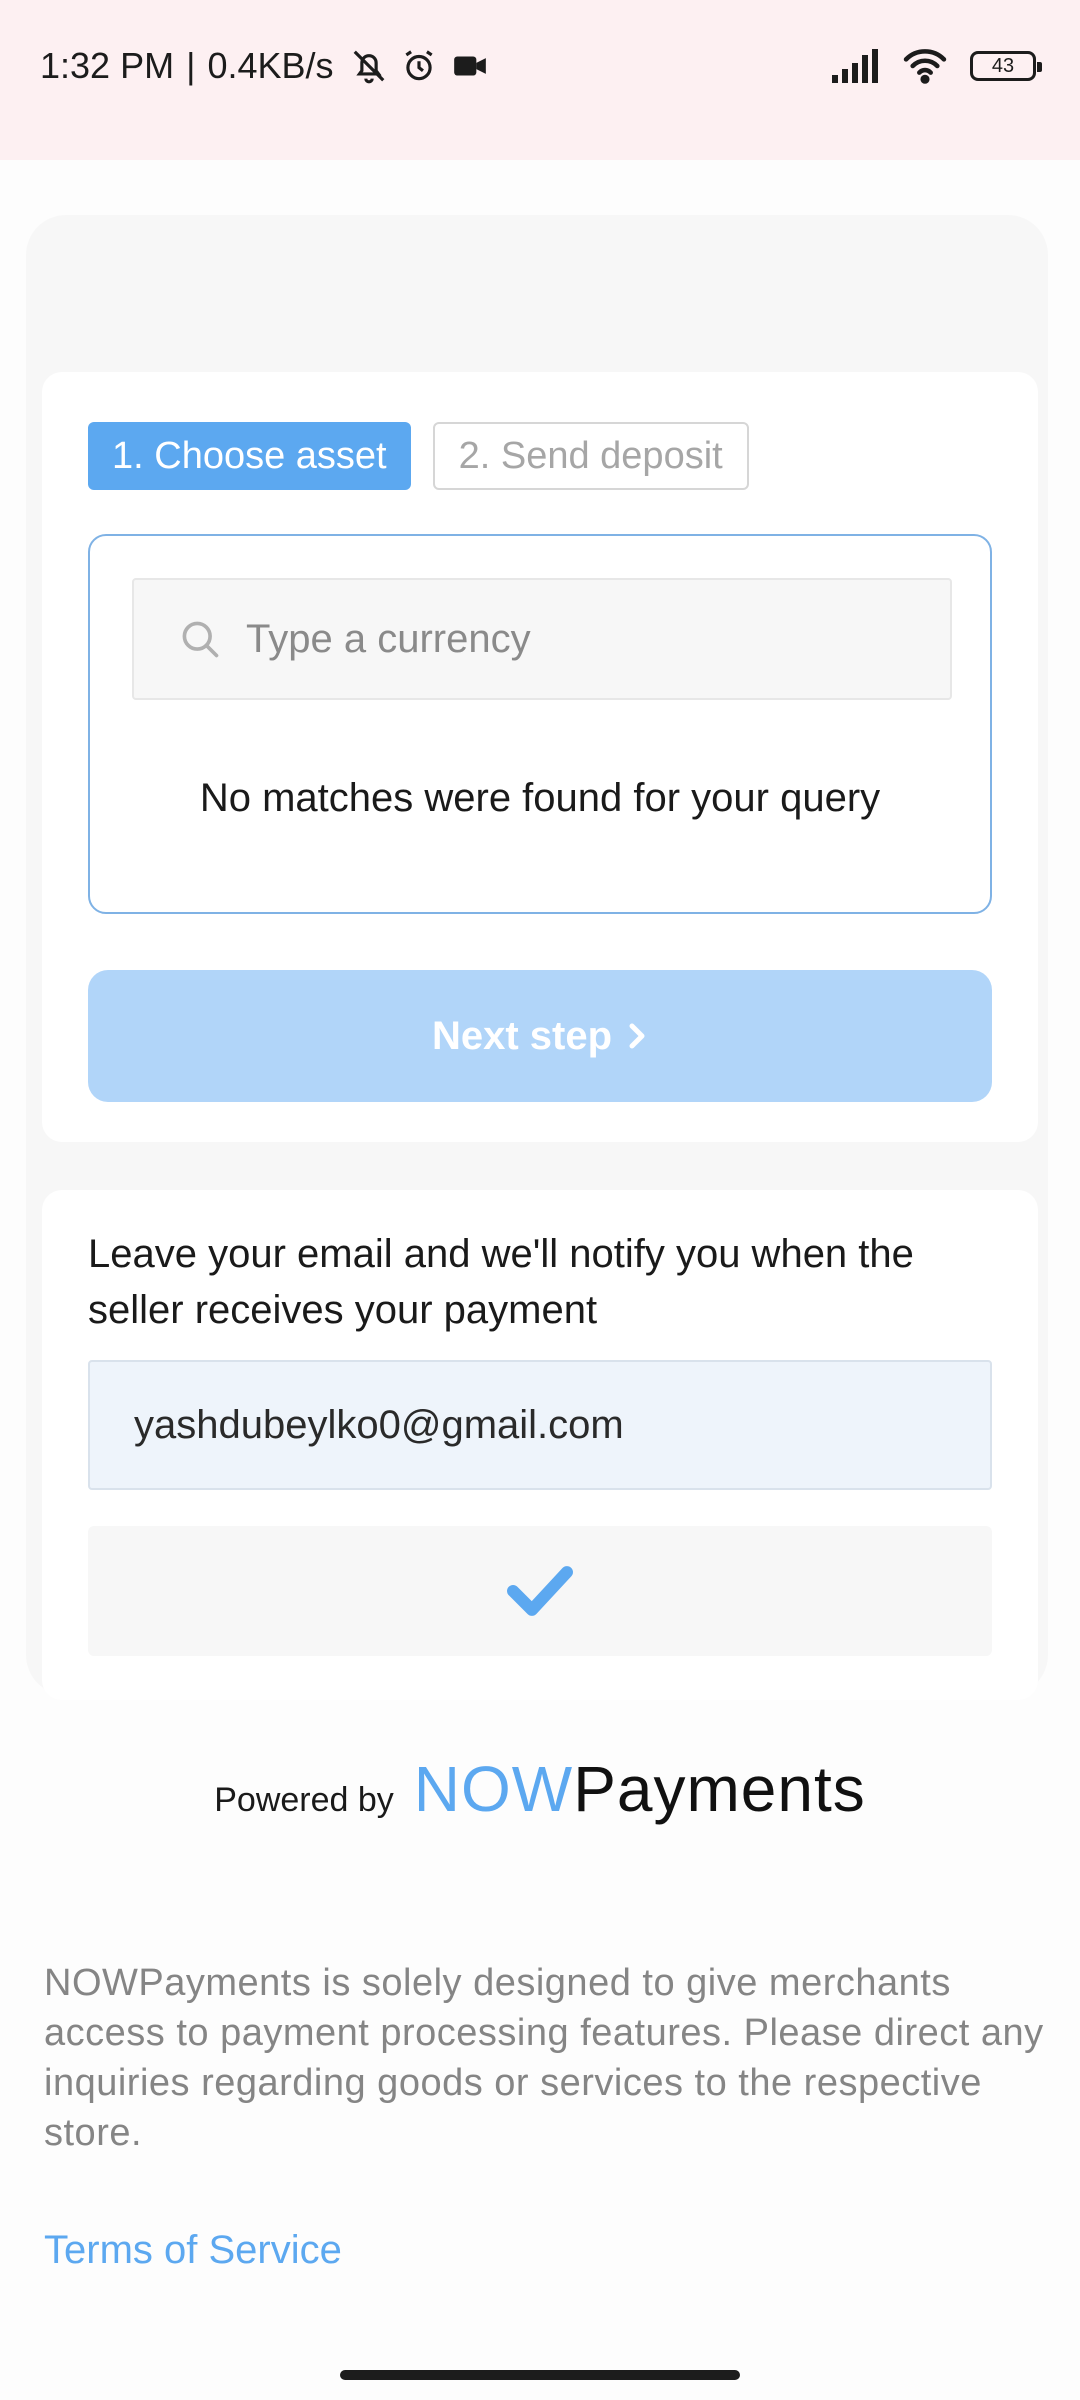 This screenshot has height=2400, width=1080. What do you see at coordinates (249, 456) in the screenshot?
I see `step-choose-asset: 1. Choose asset` at bounding box center [249, 456].